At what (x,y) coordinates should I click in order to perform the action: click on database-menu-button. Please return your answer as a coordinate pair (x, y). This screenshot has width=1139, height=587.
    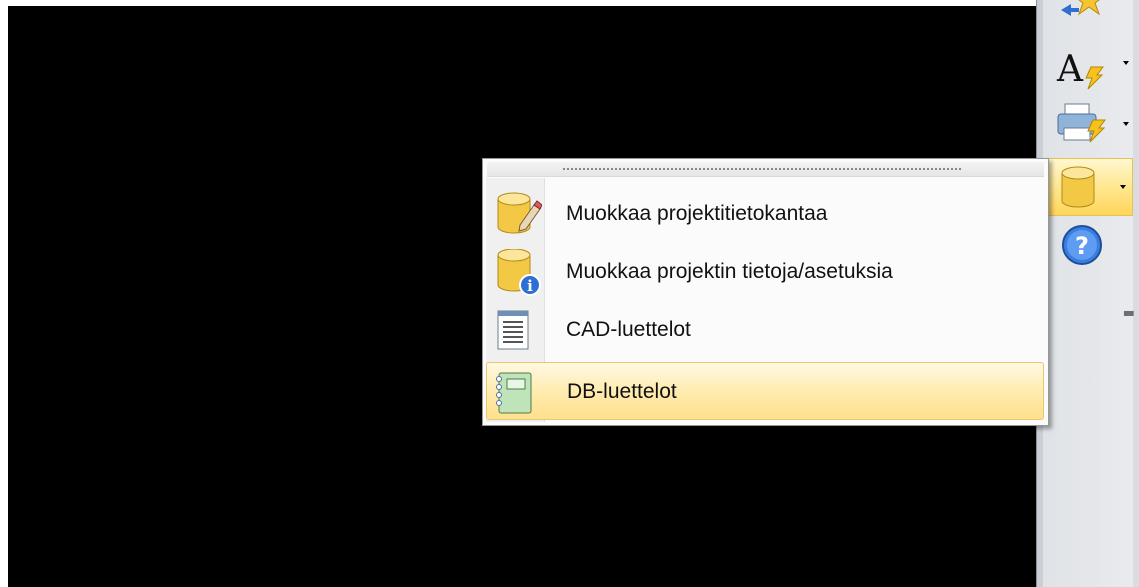
    Looking at the image, I should click on (1088, 187).